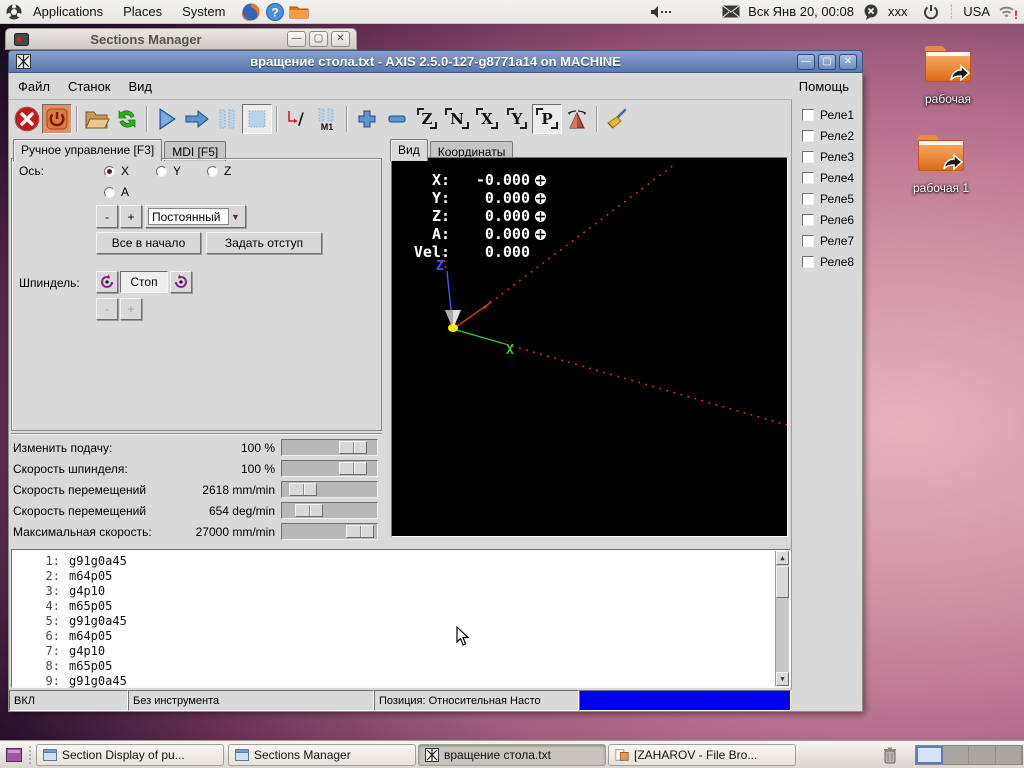 The width and height of the screenshot is (1024, 768). Describe the element at coordinates (617, 119) in the screenshot. I see `clear-plot-button` at that location.